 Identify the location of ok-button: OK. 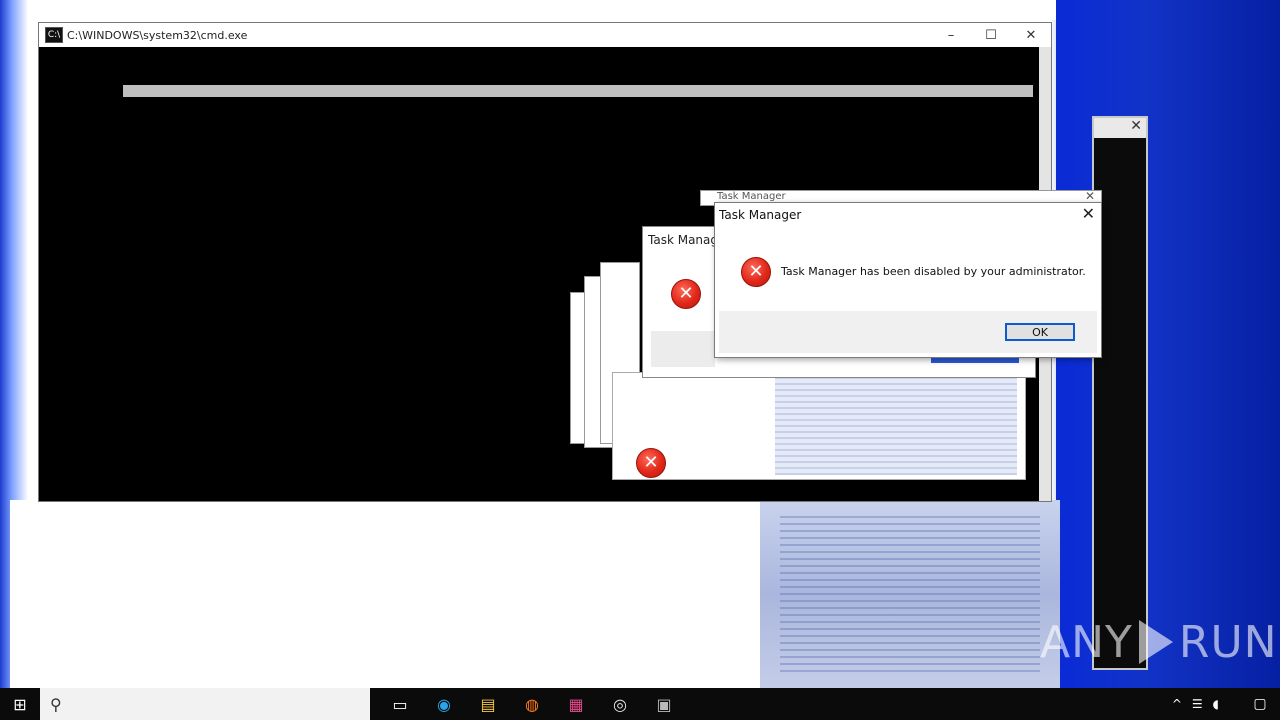
(1040, 332).